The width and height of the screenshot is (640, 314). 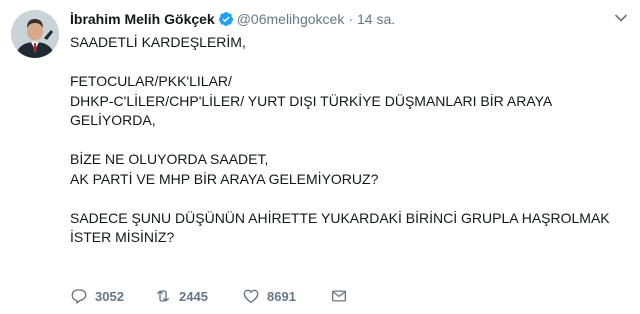 What do you see at coordinates (169, 159) in the screenshot?
I see `tweet-line: BİZE NE OLUYORDA SAADET,` at bounding box center [169, 159].